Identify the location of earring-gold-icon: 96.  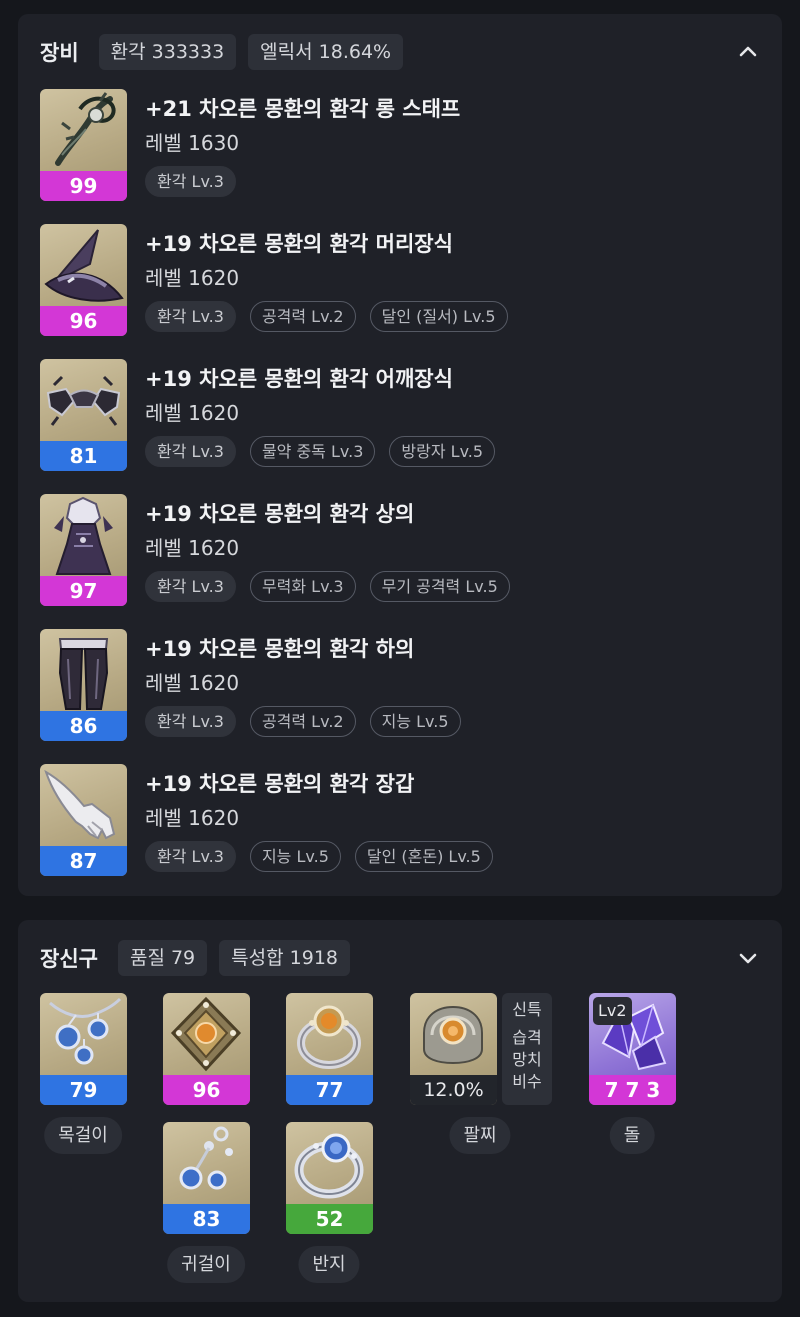
(206, 1049).